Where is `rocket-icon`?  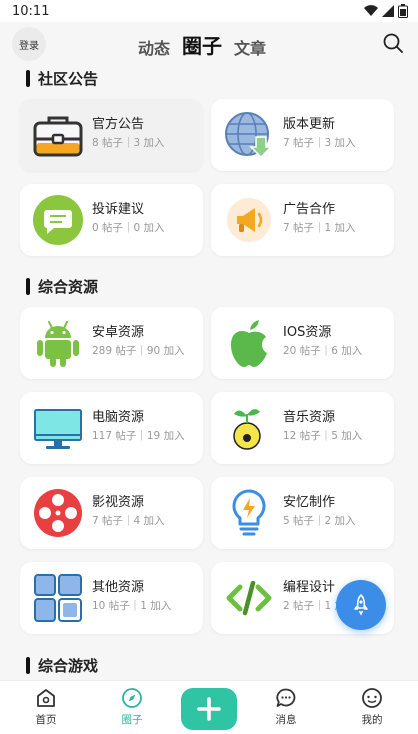
rocket-icon is located at coordinates (361, 605).